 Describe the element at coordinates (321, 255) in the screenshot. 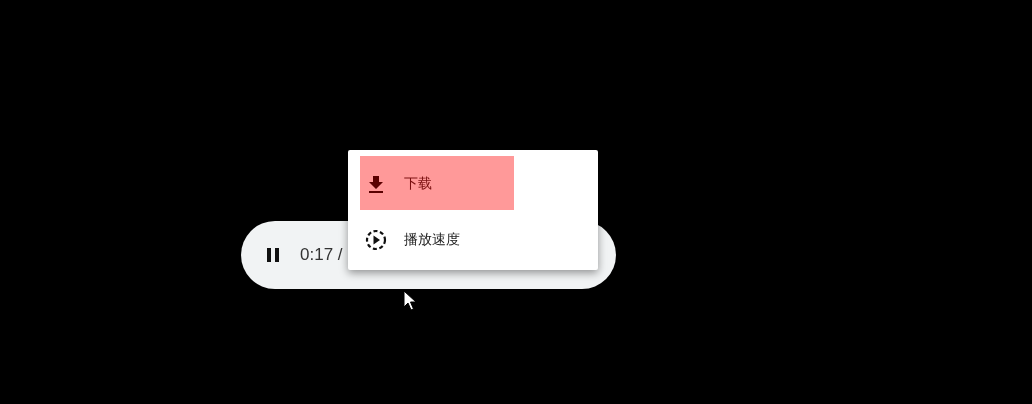

I see `time-display: 0:17 /` at that location.